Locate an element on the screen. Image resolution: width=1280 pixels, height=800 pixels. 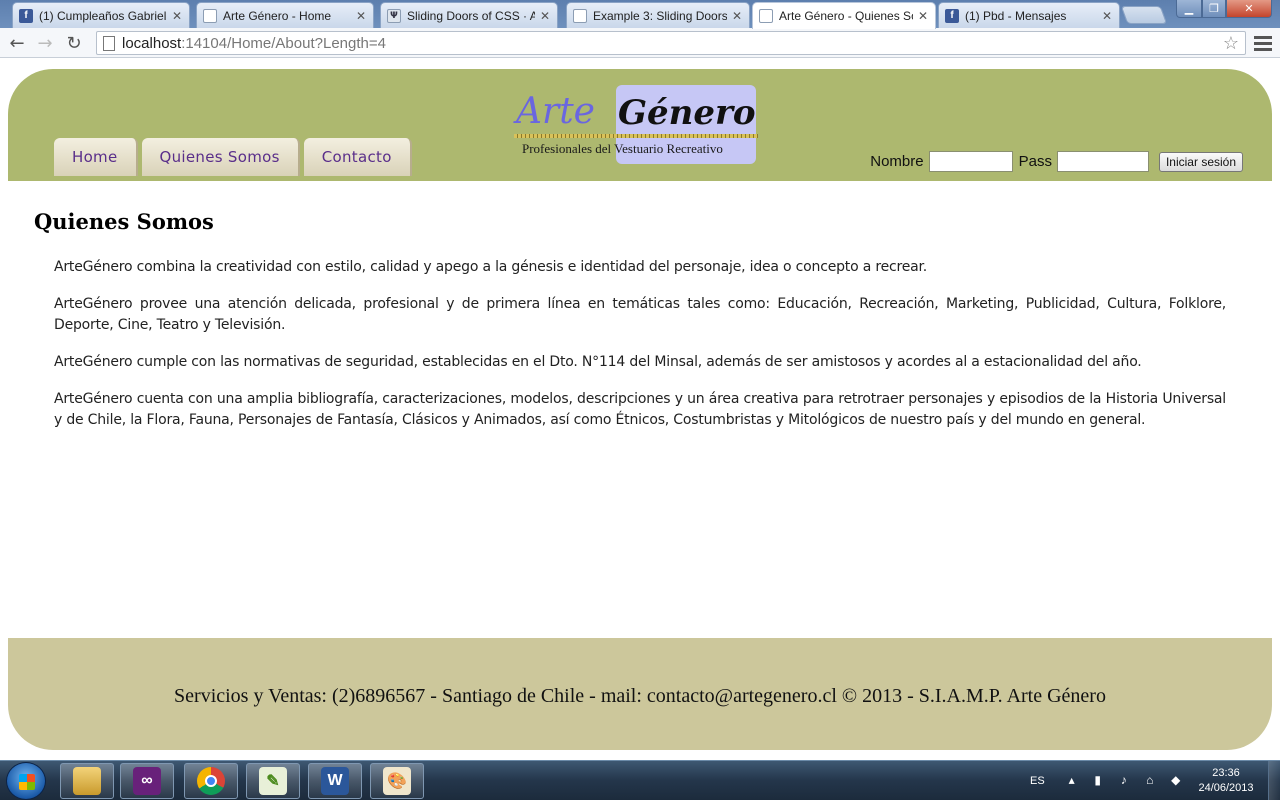
page-title: Quienes Somos is located at coordinates (124, 221).